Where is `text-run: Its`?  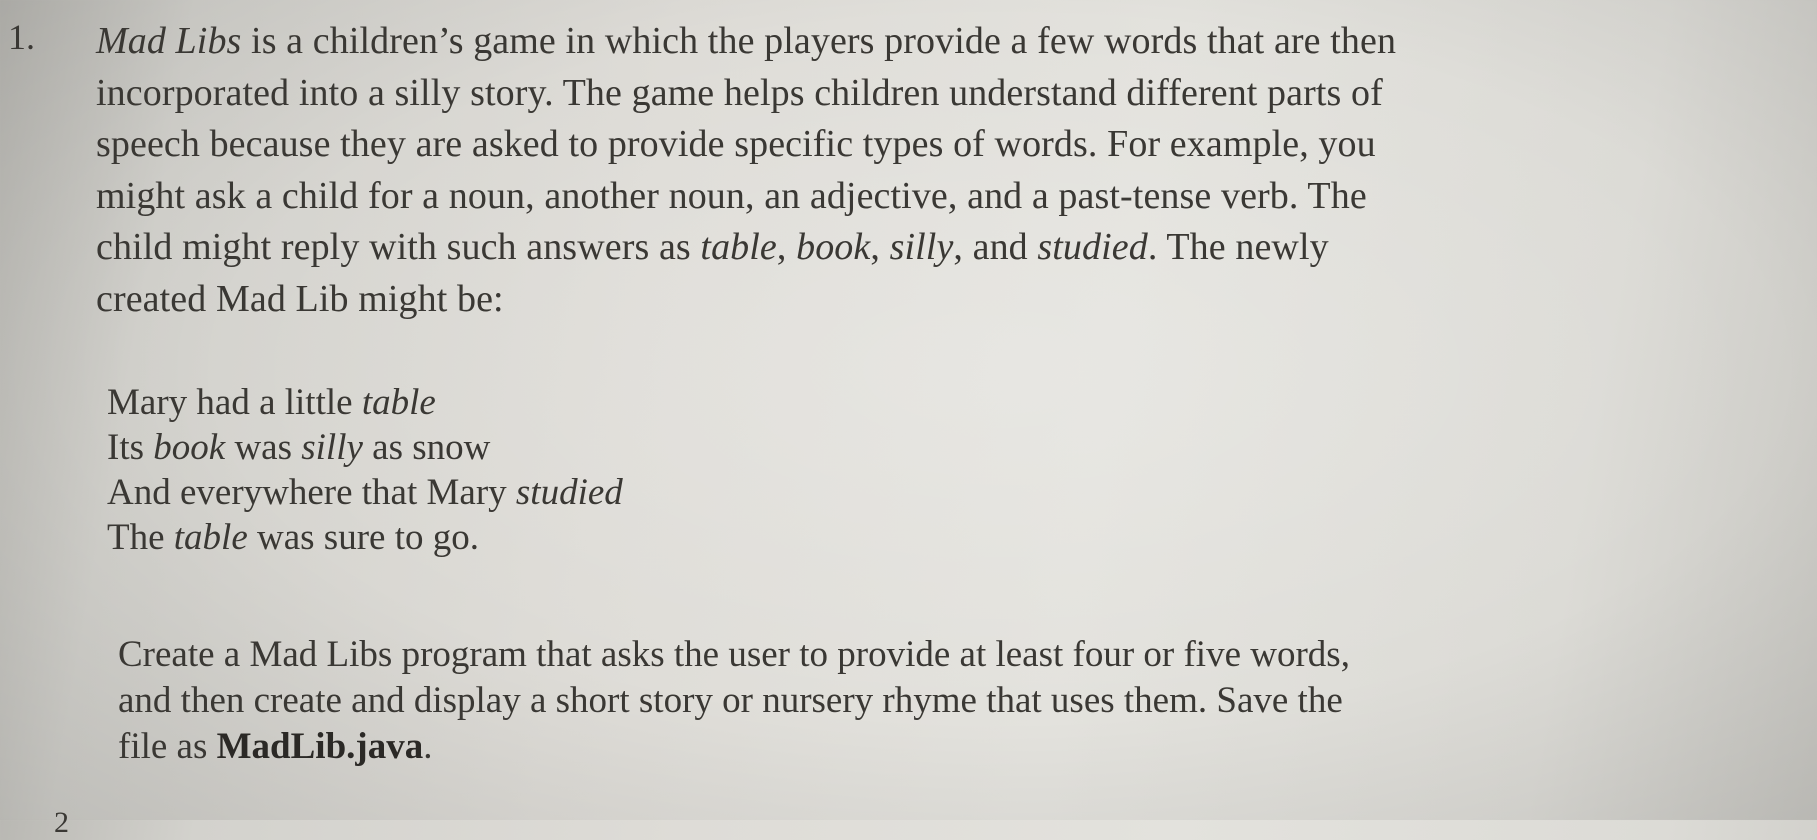 text-run: Its is located at coordinates (130, 447).